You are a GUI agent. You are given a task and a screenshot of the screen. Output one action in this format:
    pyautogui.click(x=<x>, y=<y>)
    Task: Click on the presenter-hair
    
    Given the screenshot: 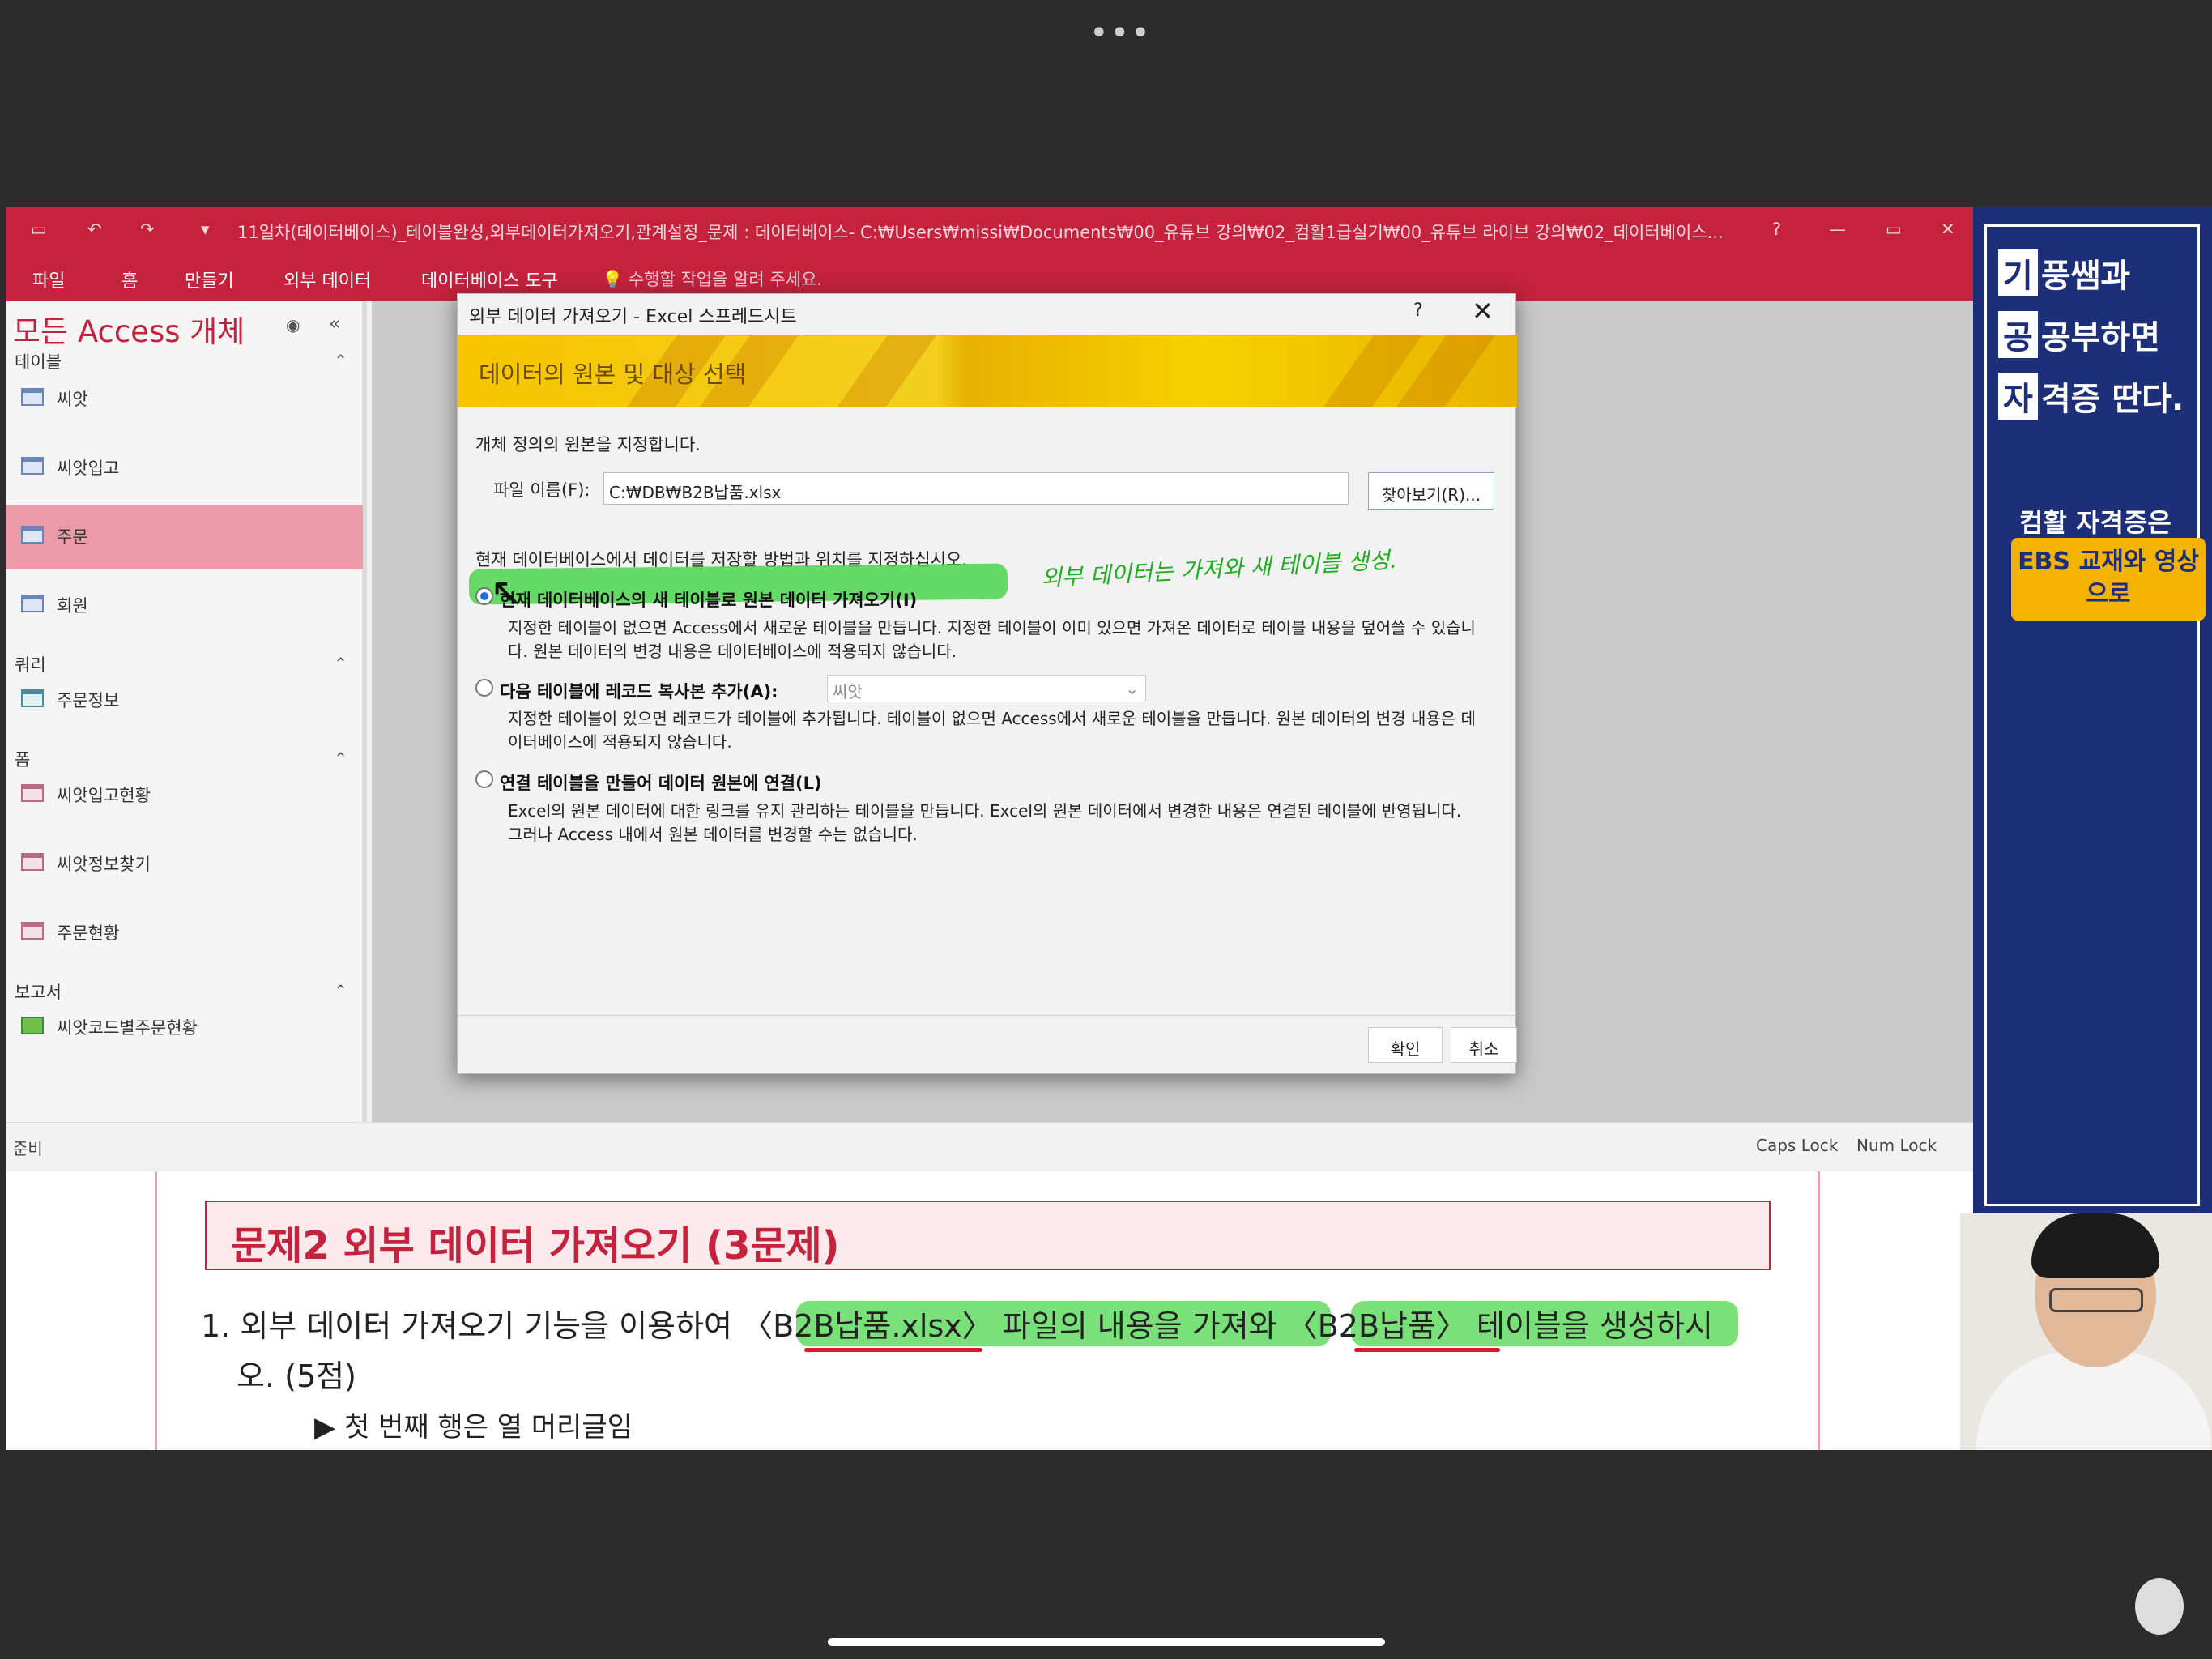 What is the action you would take?
    pyautogui.click(x=2095, y=1245)
    